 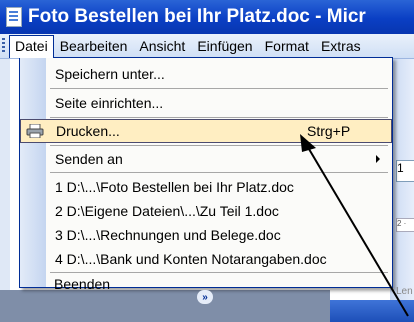 What do you see at coordinates (35, 131) in the screenshot?
I see `printer-icon` at bounding box center [35, 131].